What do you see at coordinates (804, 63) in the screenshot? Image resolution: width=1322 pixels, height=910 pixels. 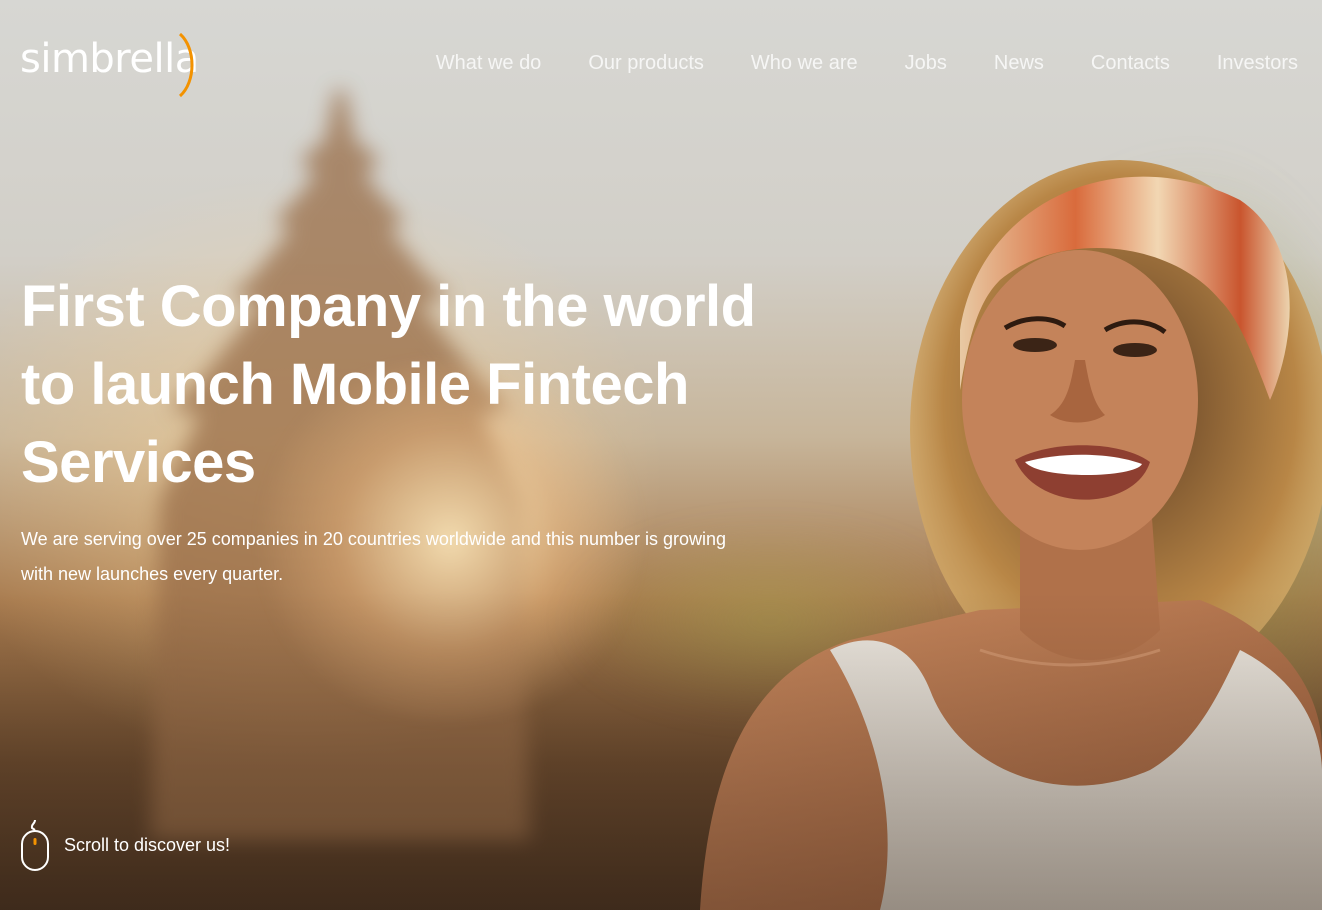 I see `nav-who-we-are: Who we are` at bounding box center [804, 63].